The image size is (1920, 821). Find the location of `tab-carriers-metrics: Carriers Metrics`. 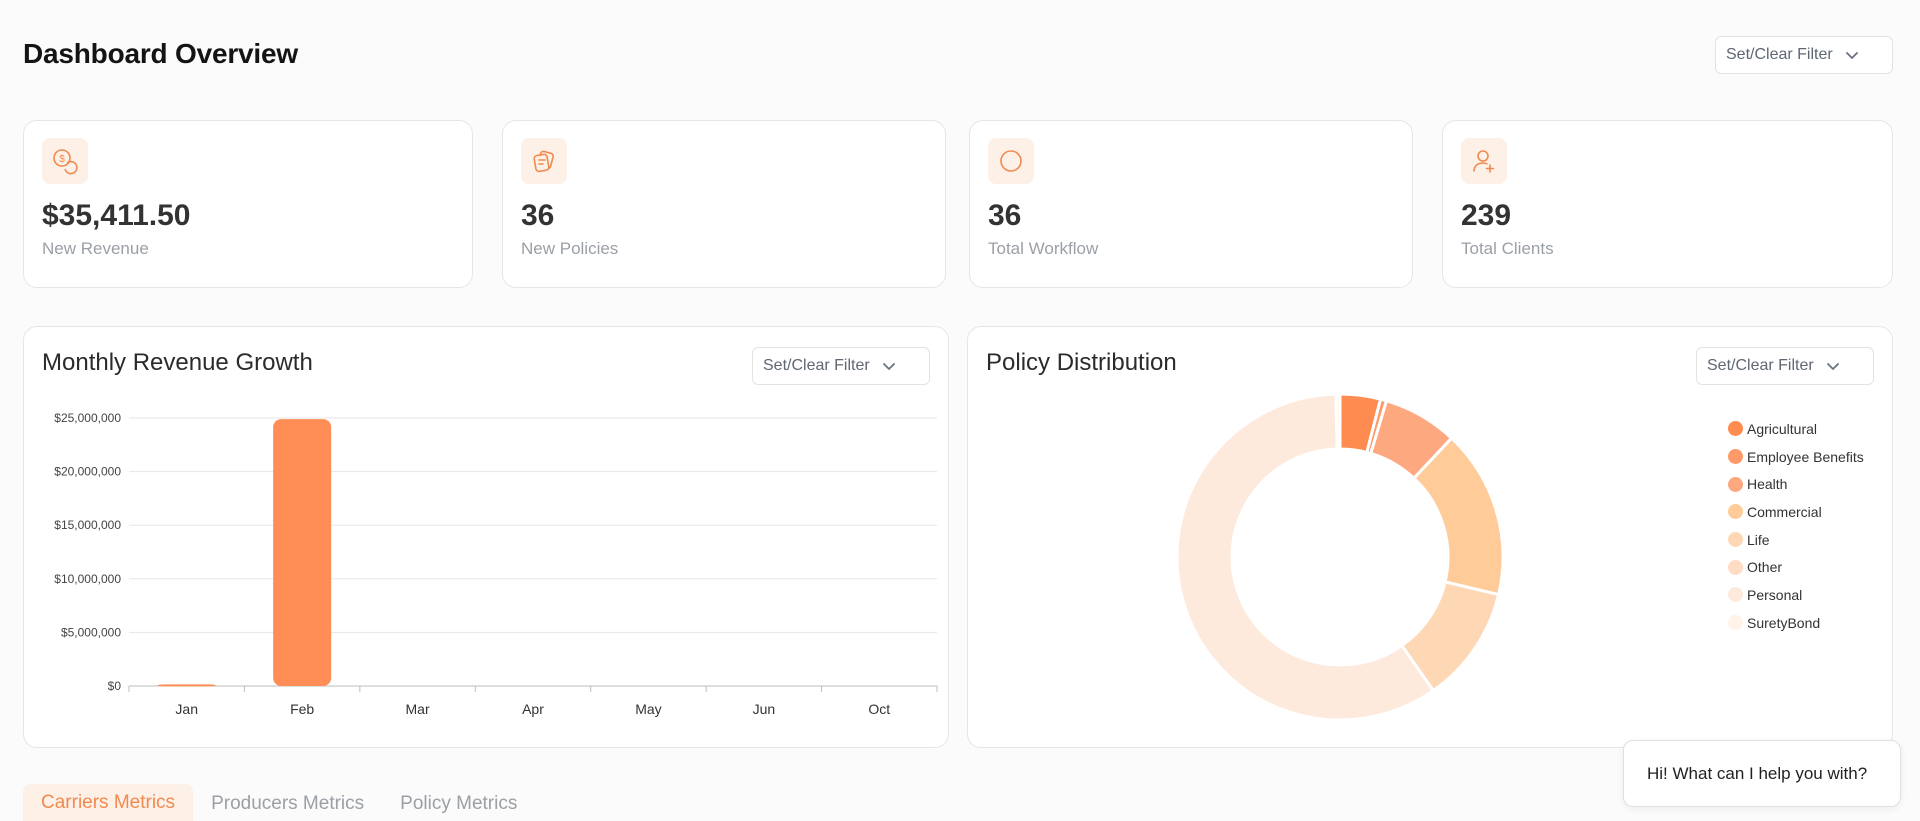

tab-carriers-metrics: Carriers Metrics is located at coordinates (108, 802).